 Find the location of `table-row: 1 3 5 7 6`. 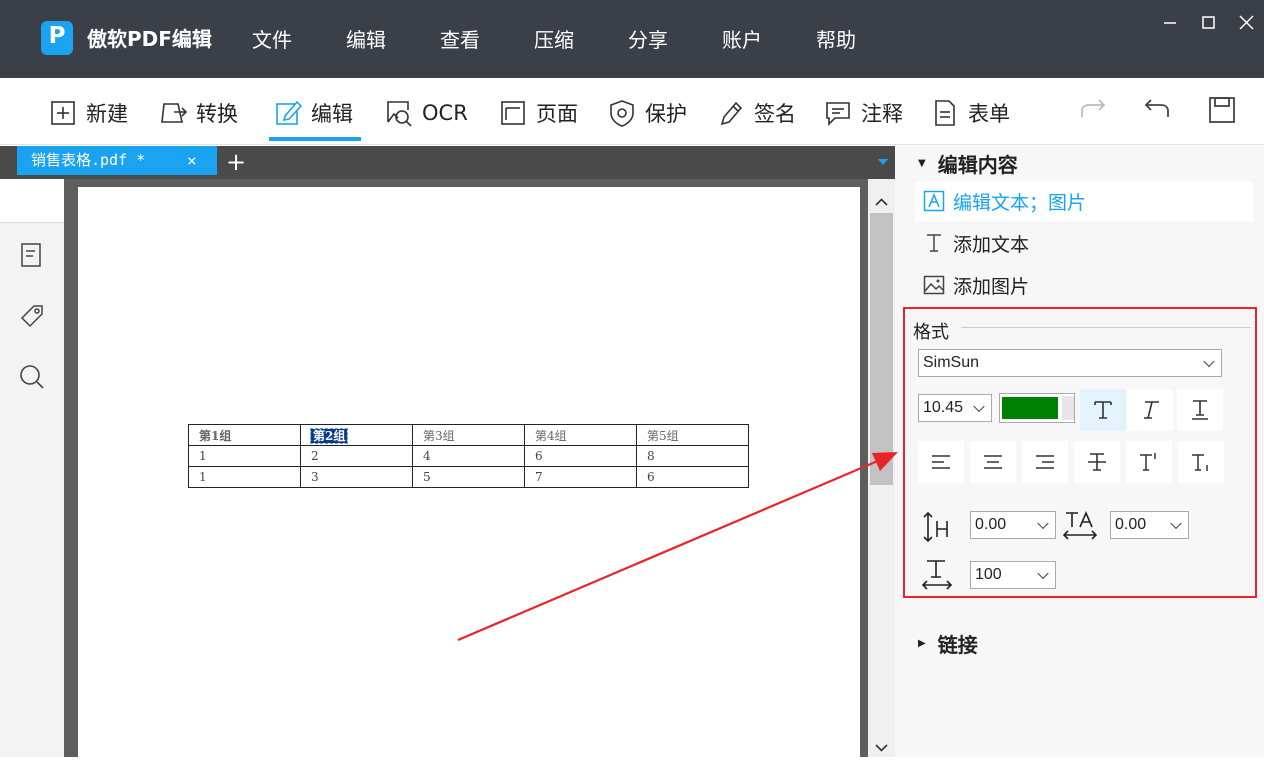

table-row: 1 3 5 7 6 is located at coordinates (468, 477).